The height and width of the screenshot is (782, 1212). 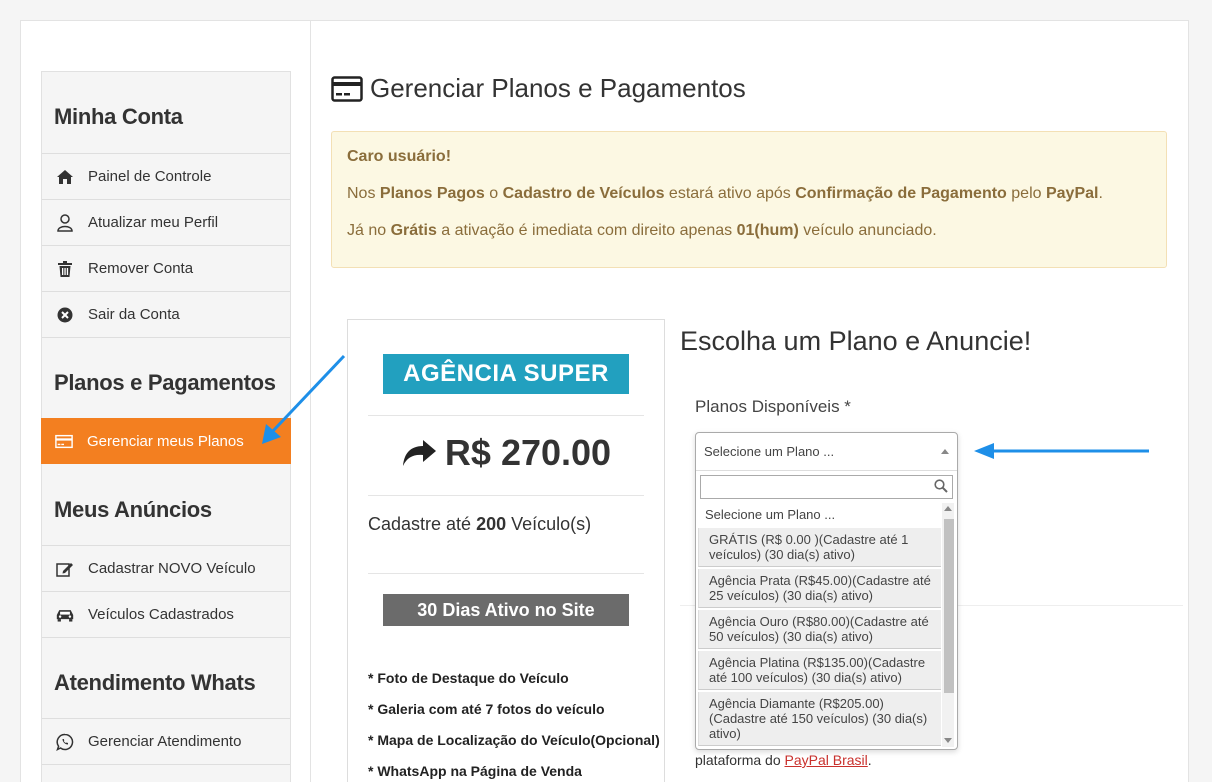 I want to click on sidebar-item-gerenciar-planos: Gerenciar meus Planos, so click(x=166, y=441).